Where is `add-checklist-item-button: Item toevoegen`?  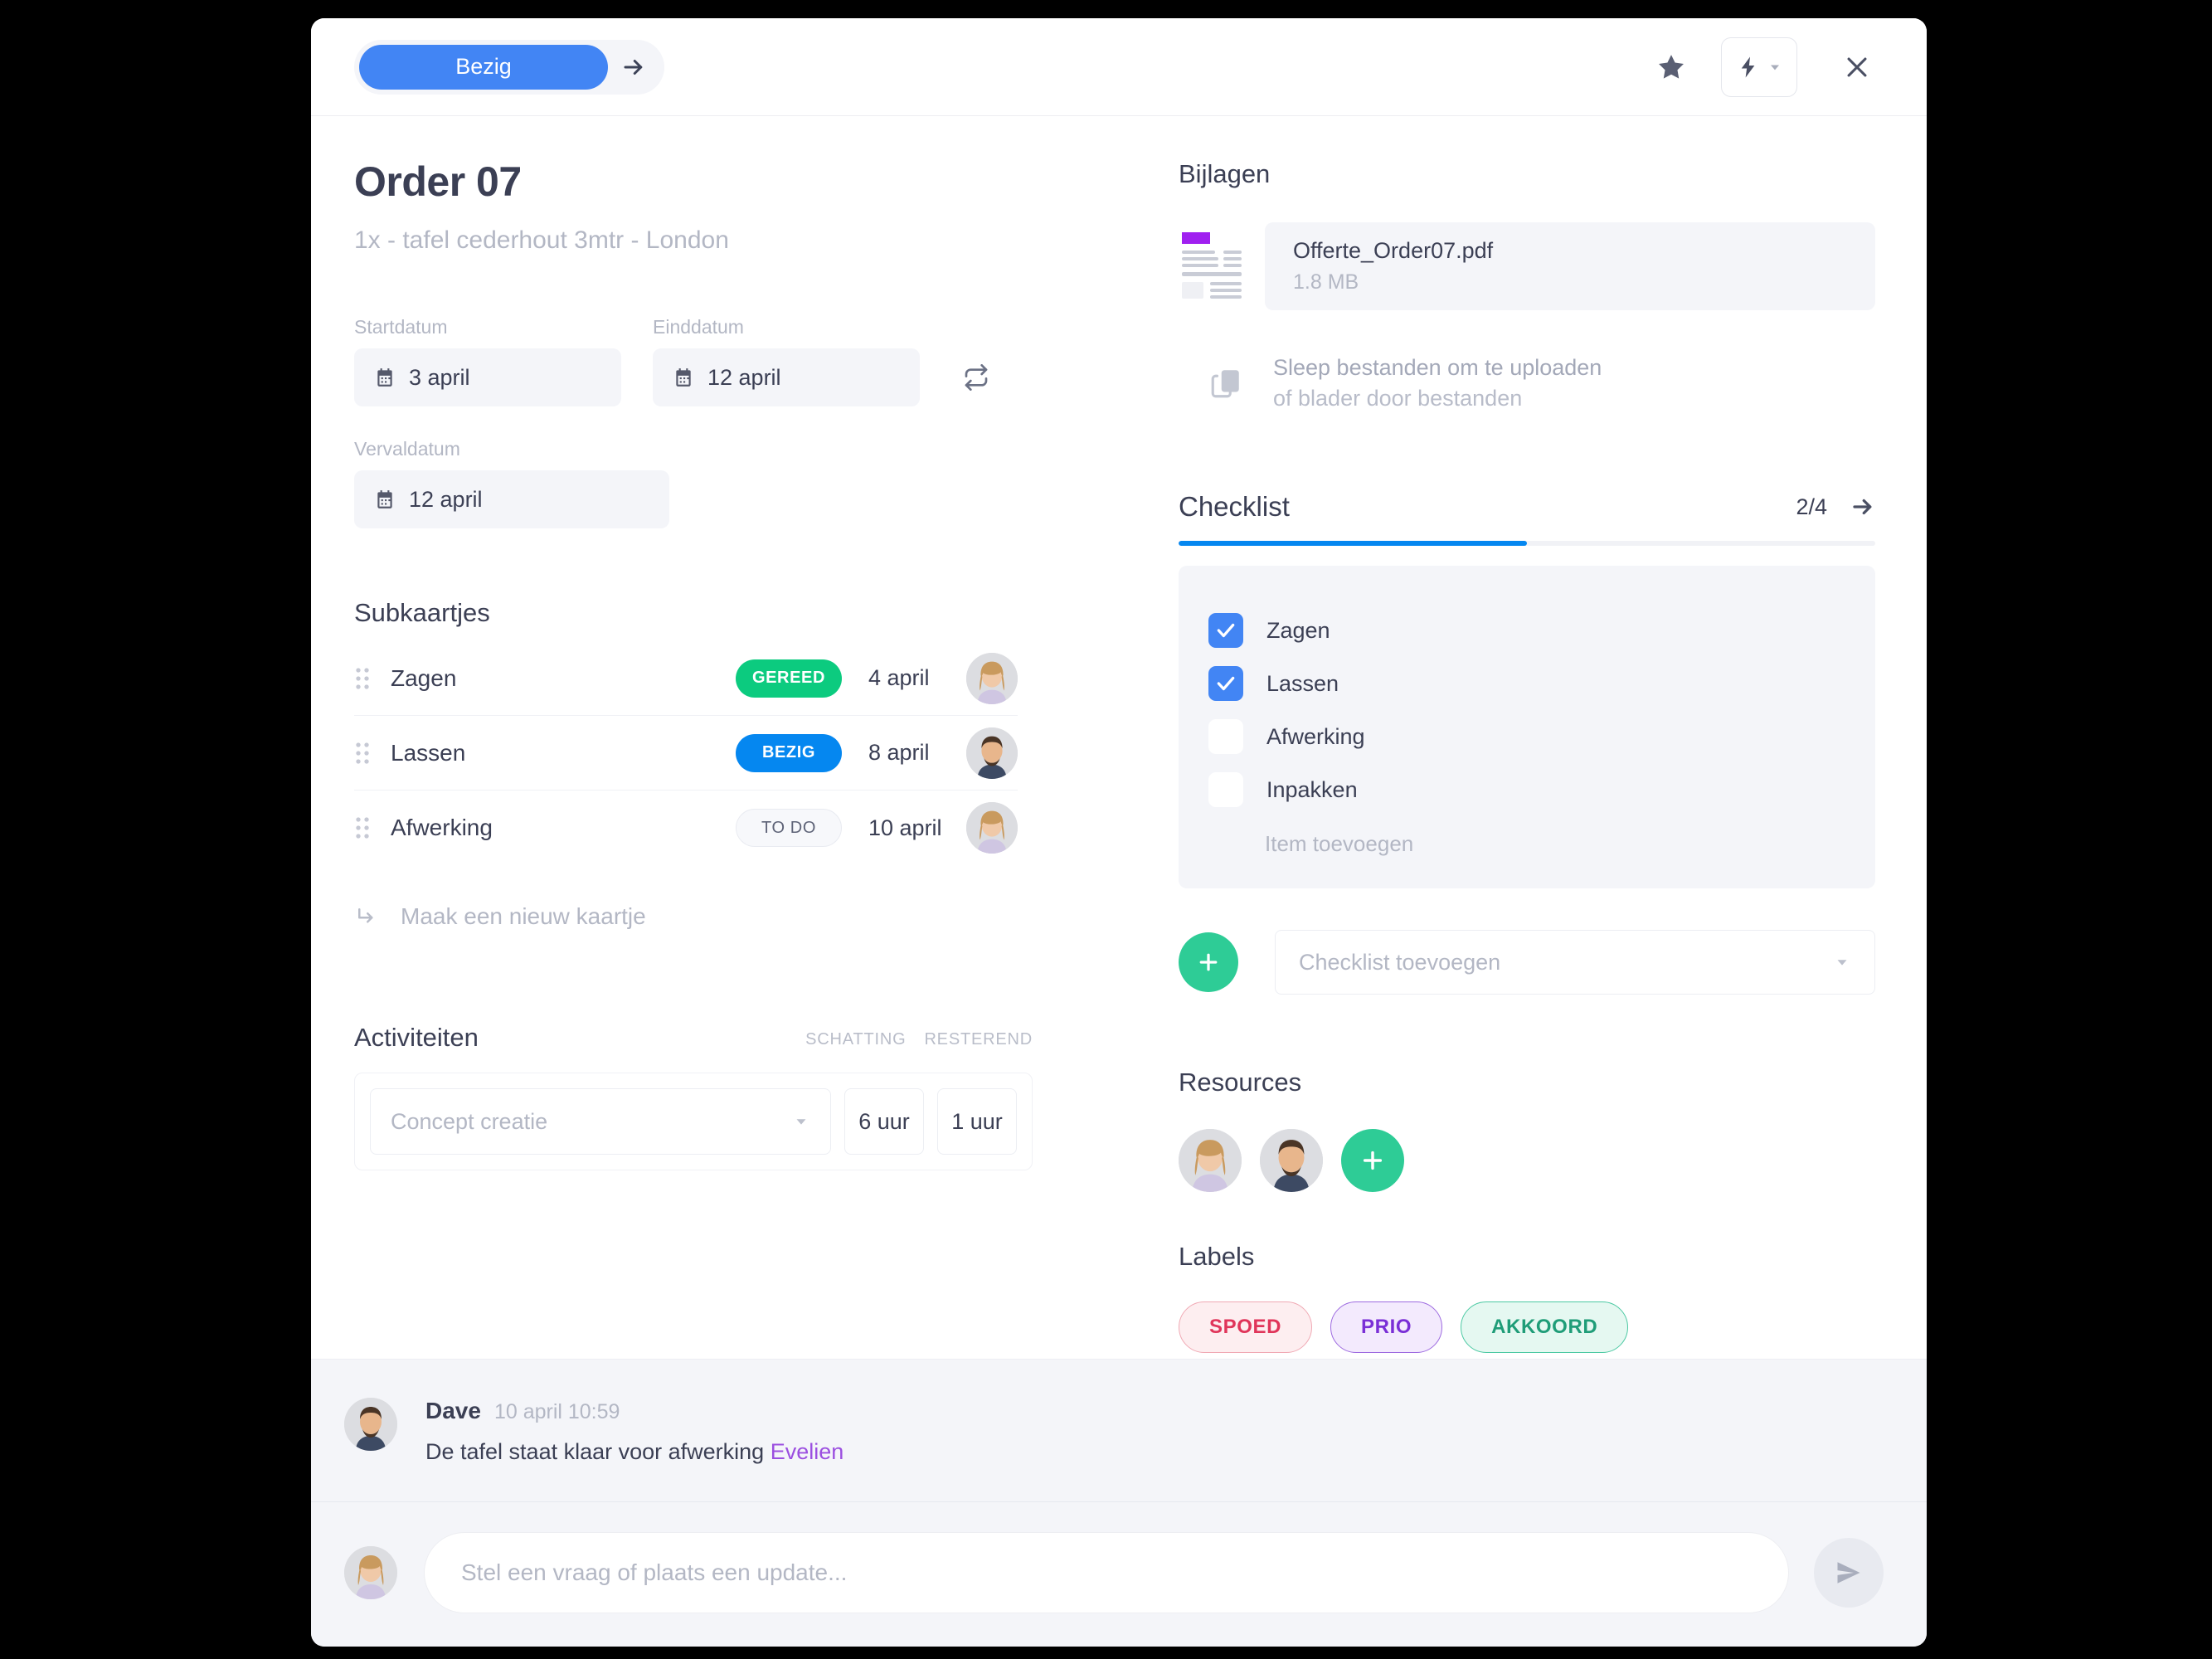 add-checklist-item-button: Item toevoegen is located at coordinates (1527, 844).